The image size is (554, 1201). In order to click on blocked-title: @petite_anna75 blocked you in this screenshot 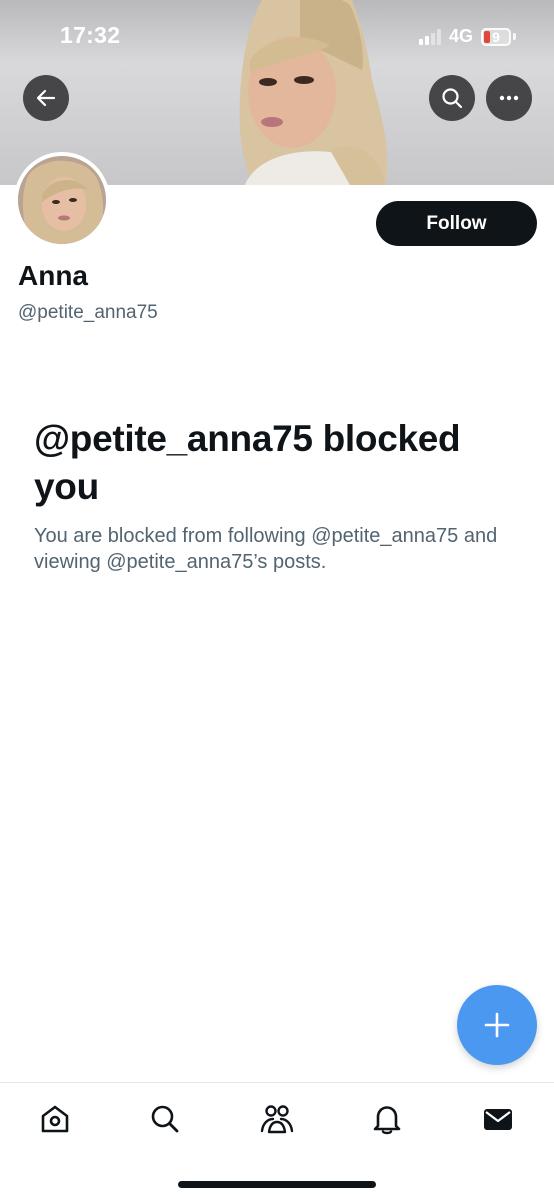, I will do `click(247, 462)`.